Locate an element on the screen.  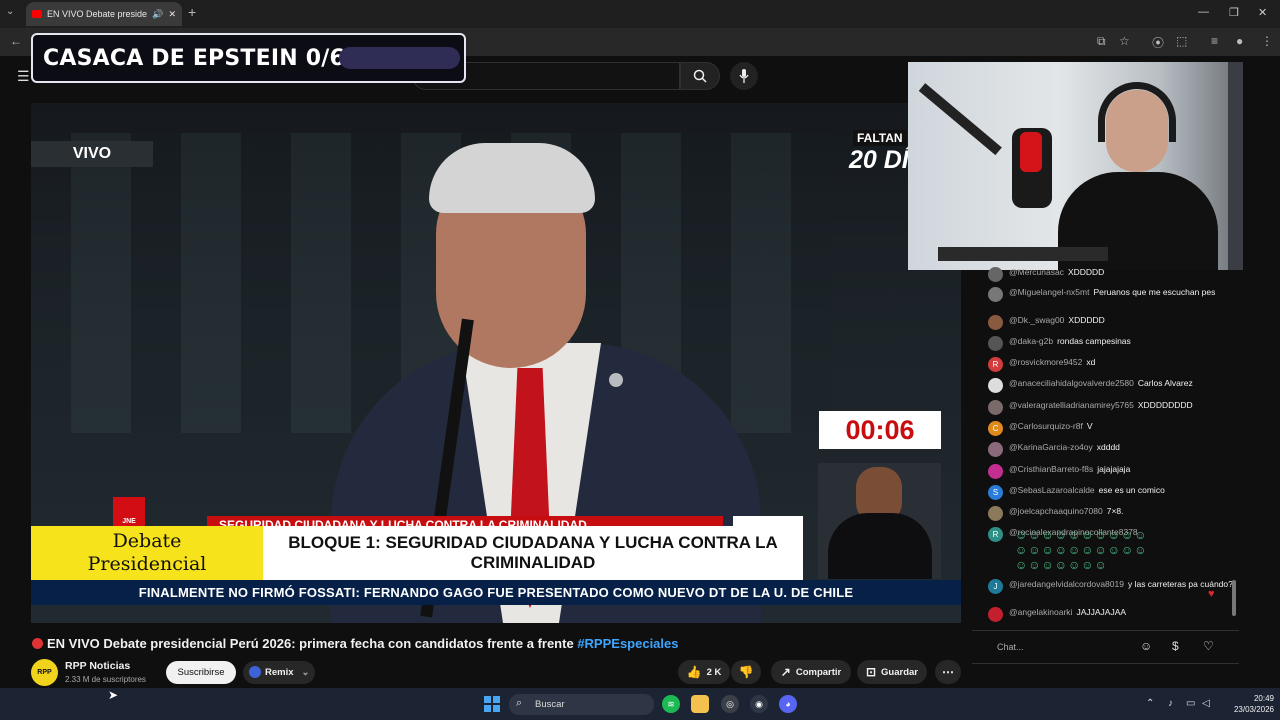
discord-icon: ◕ is located at coordinates (788, 704).